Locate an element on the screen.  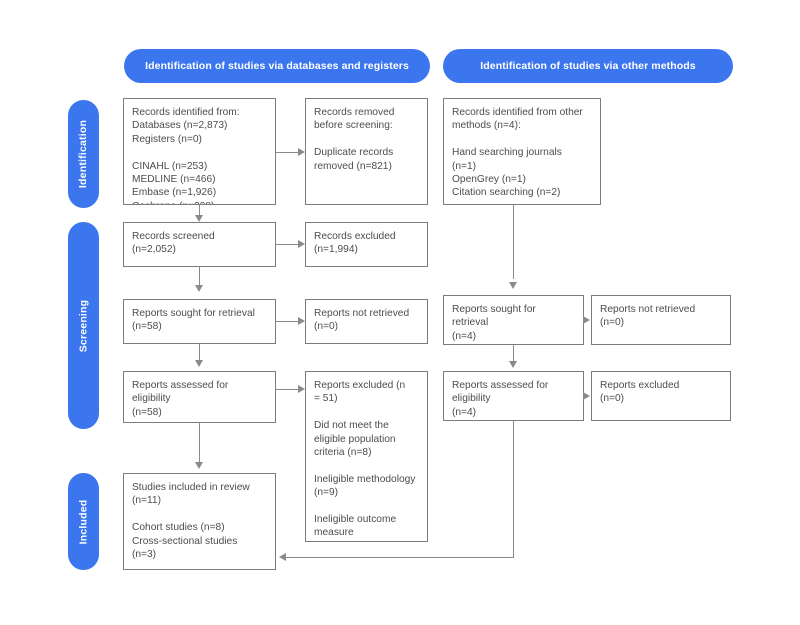
box-reports-assessed: Reports assessed for eligibility (n=58) is located at coordinates (199, 397).